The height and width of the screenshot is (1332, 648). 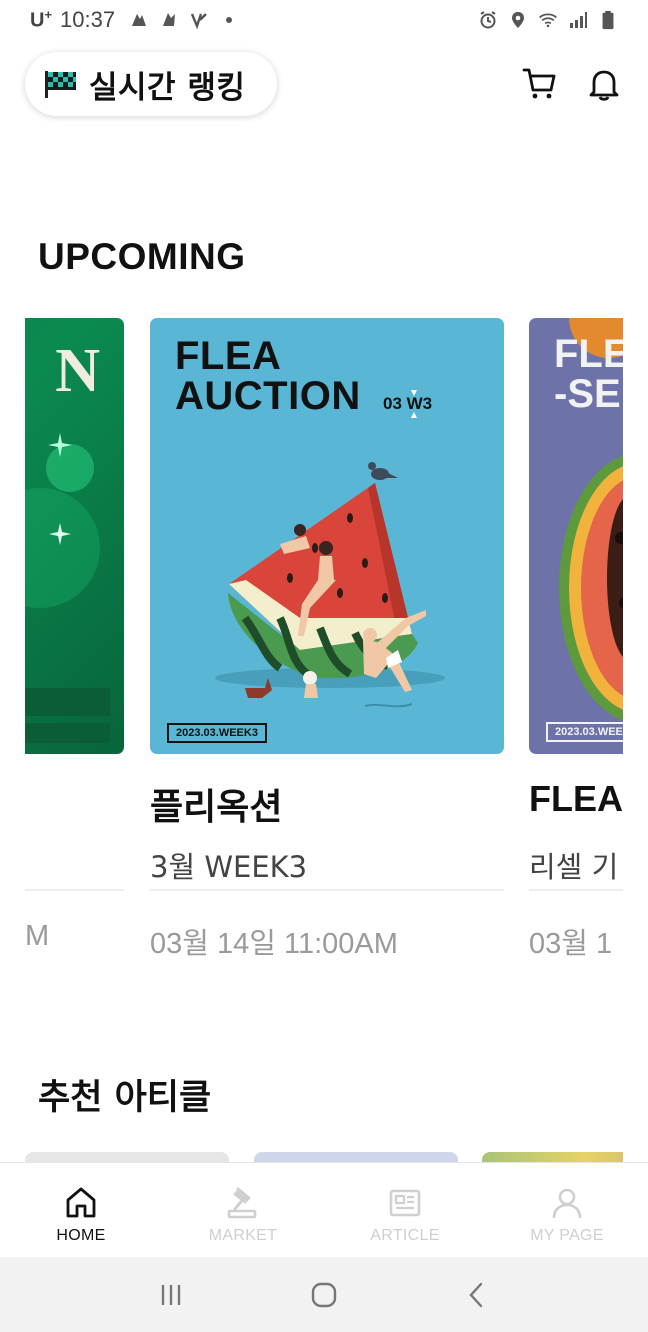 I want to click on recent-apps-icon, so click(x=171, y=1294).